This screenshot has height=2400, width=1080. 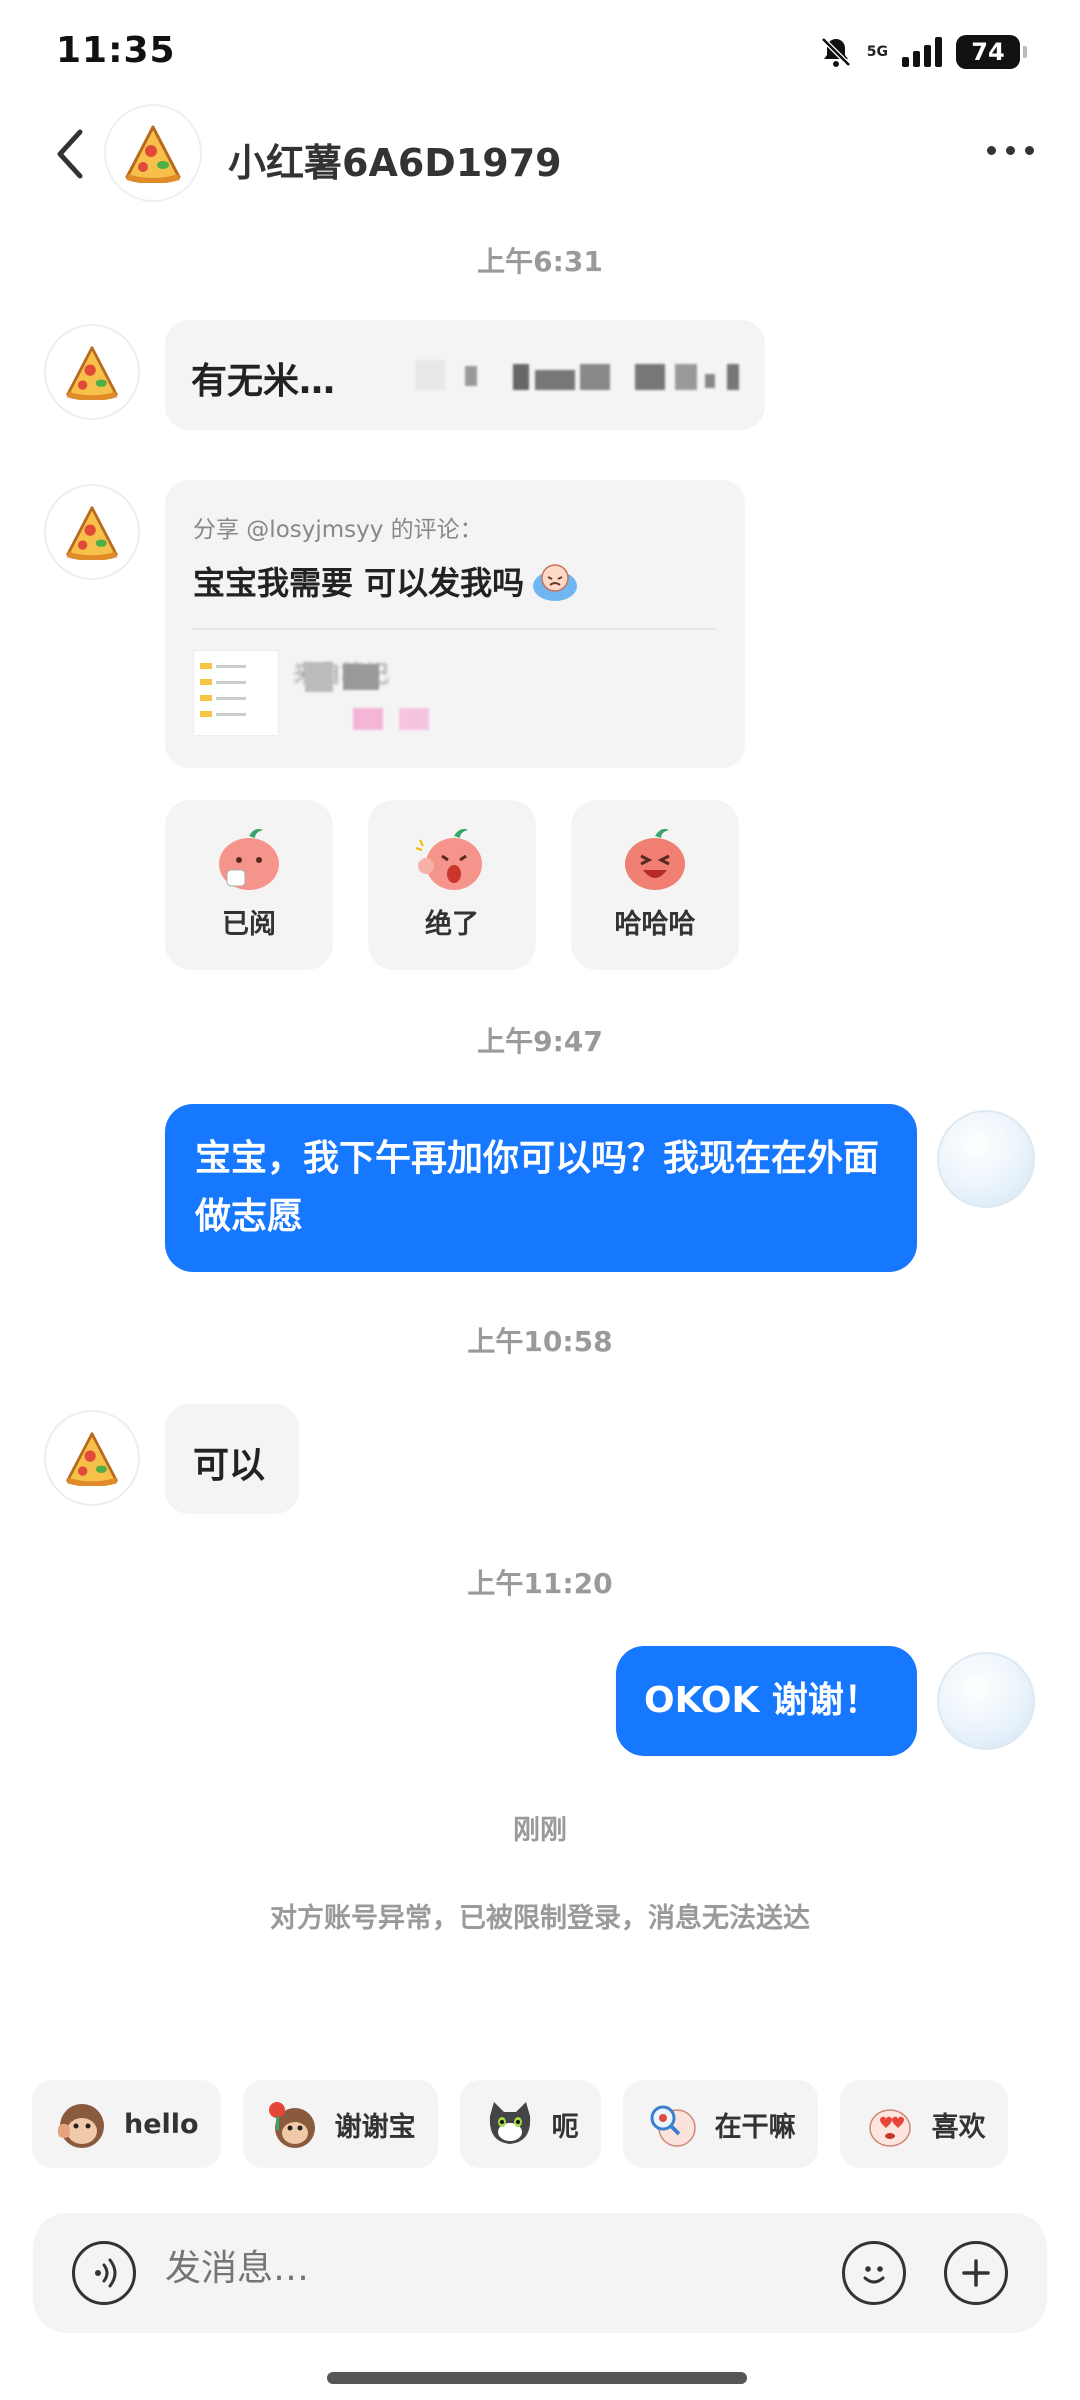 I want to click on sticker-label: 绝了, so click(x=452, y=924).